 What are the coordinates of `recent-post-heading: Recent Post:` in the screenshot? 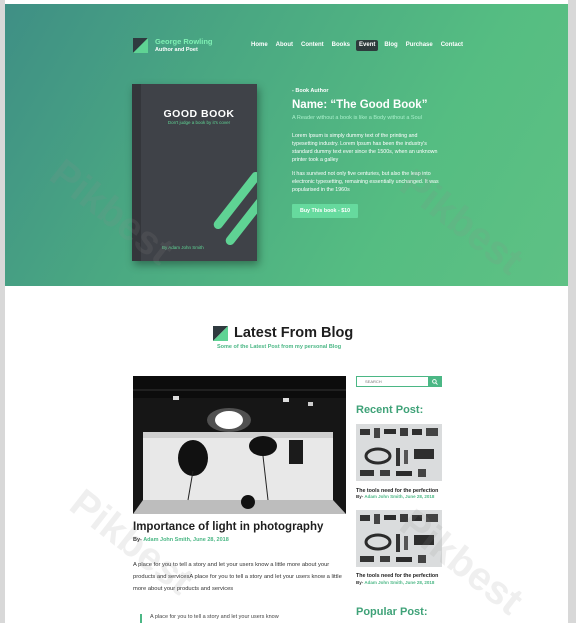 It's located at (390, 410).